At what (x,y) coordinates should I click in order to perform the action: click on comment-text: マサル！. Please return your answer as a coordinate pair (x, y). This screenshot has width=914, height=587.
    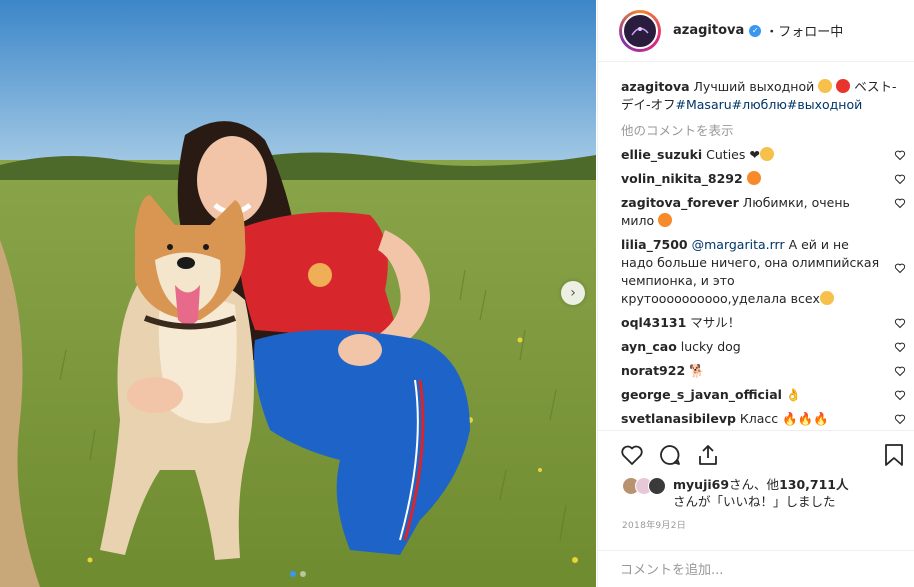
    Looking at the image, I should click on (715, 322).